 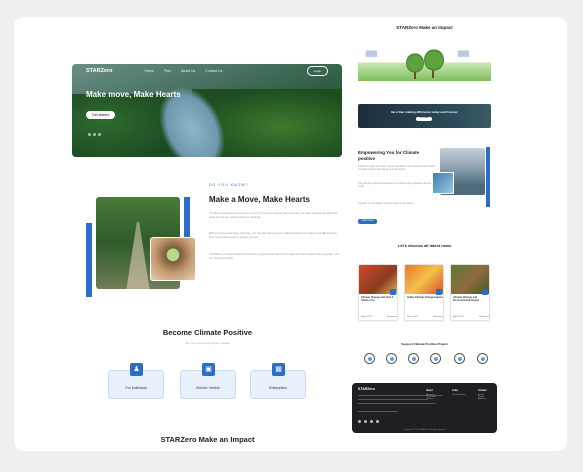 I want to click on option-label: For Individual, so click(x=136, y=388).